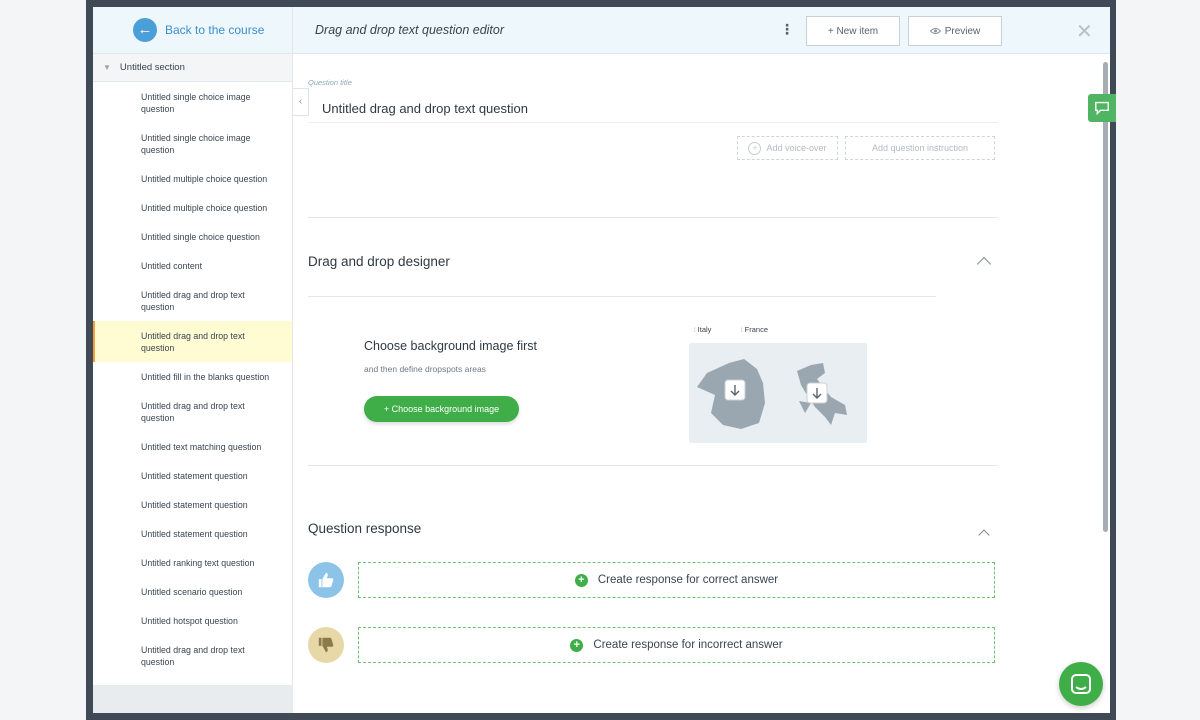 This screenshot has width=1200, height=720. Describe the element at coordinates (107, 67) in the screenshot. I see `caret-down-icon: ▼` at that location.